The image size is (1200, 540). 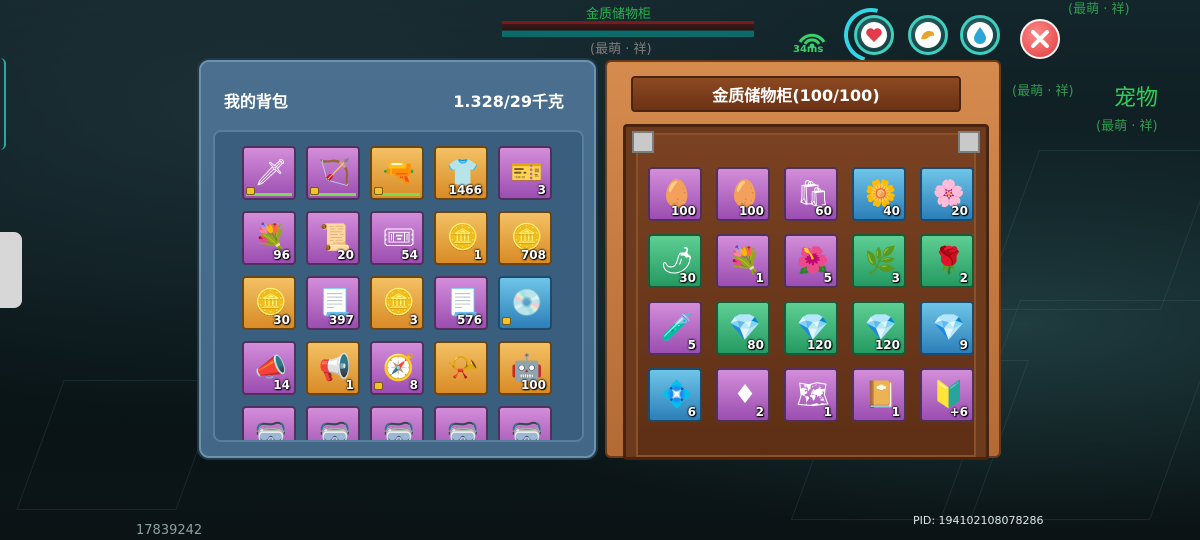 I want to click on target-name: 金质储物柜, so click(x=619, y=14).